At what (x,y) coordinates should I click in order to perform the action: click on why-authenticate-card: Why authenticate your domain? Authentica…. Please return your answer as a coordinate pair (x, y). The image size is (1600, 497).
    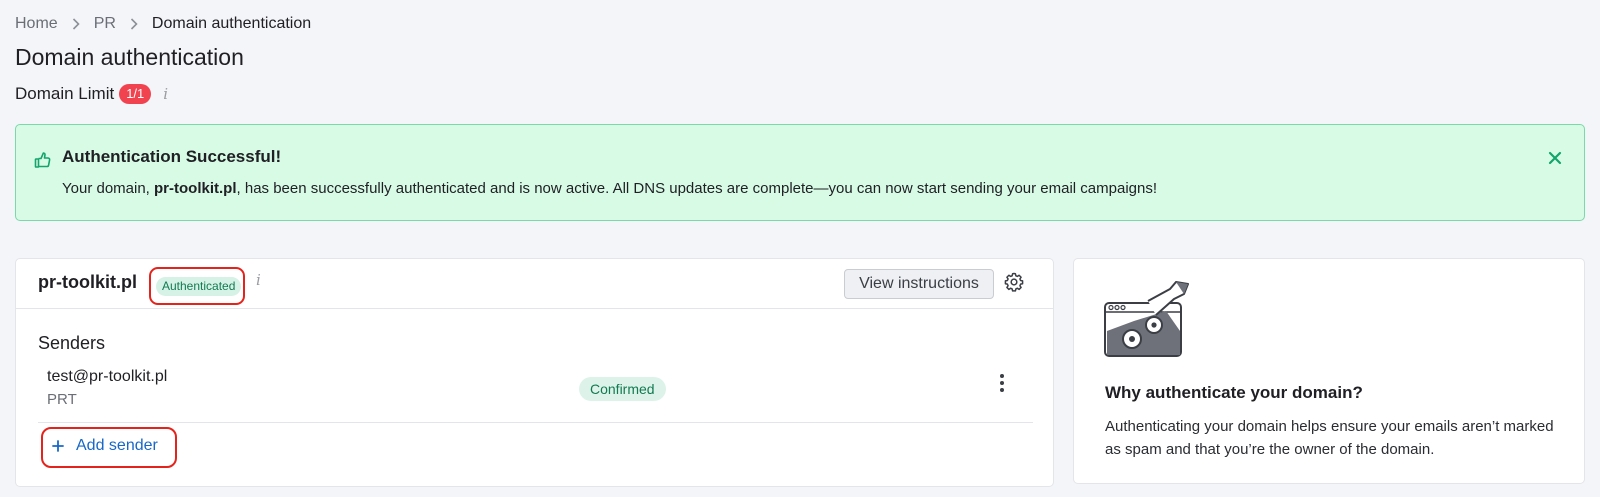
    Looking at the image, I should click on (1329, 371).